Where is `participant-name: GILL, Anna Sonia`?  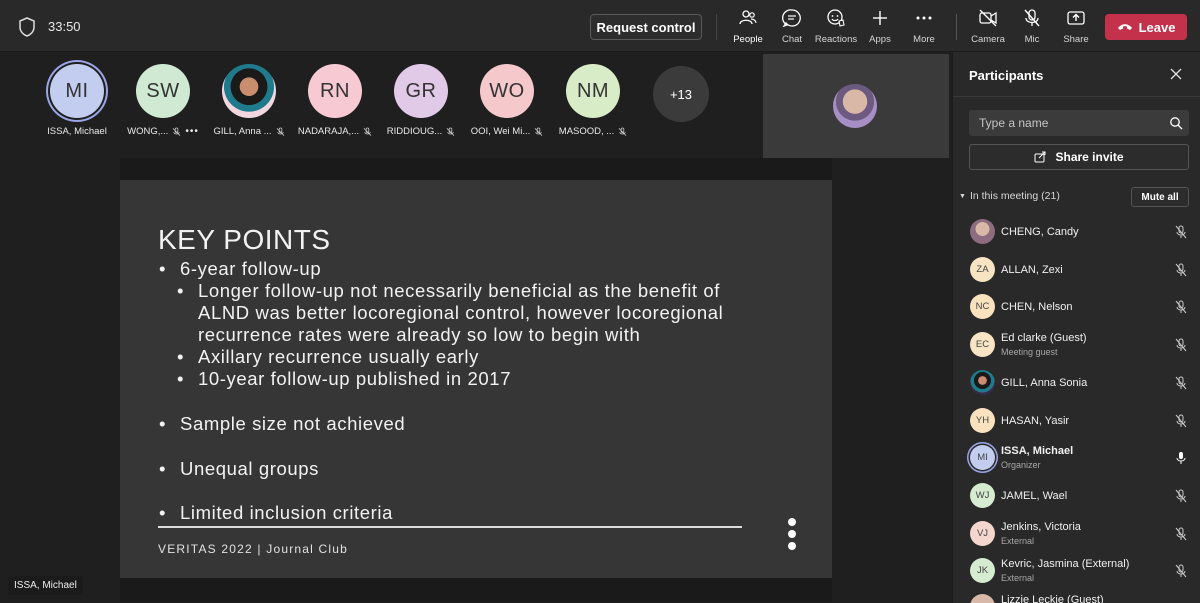 participant-name: GILL, Anna Sonia is located at coordinates (1044, 383).